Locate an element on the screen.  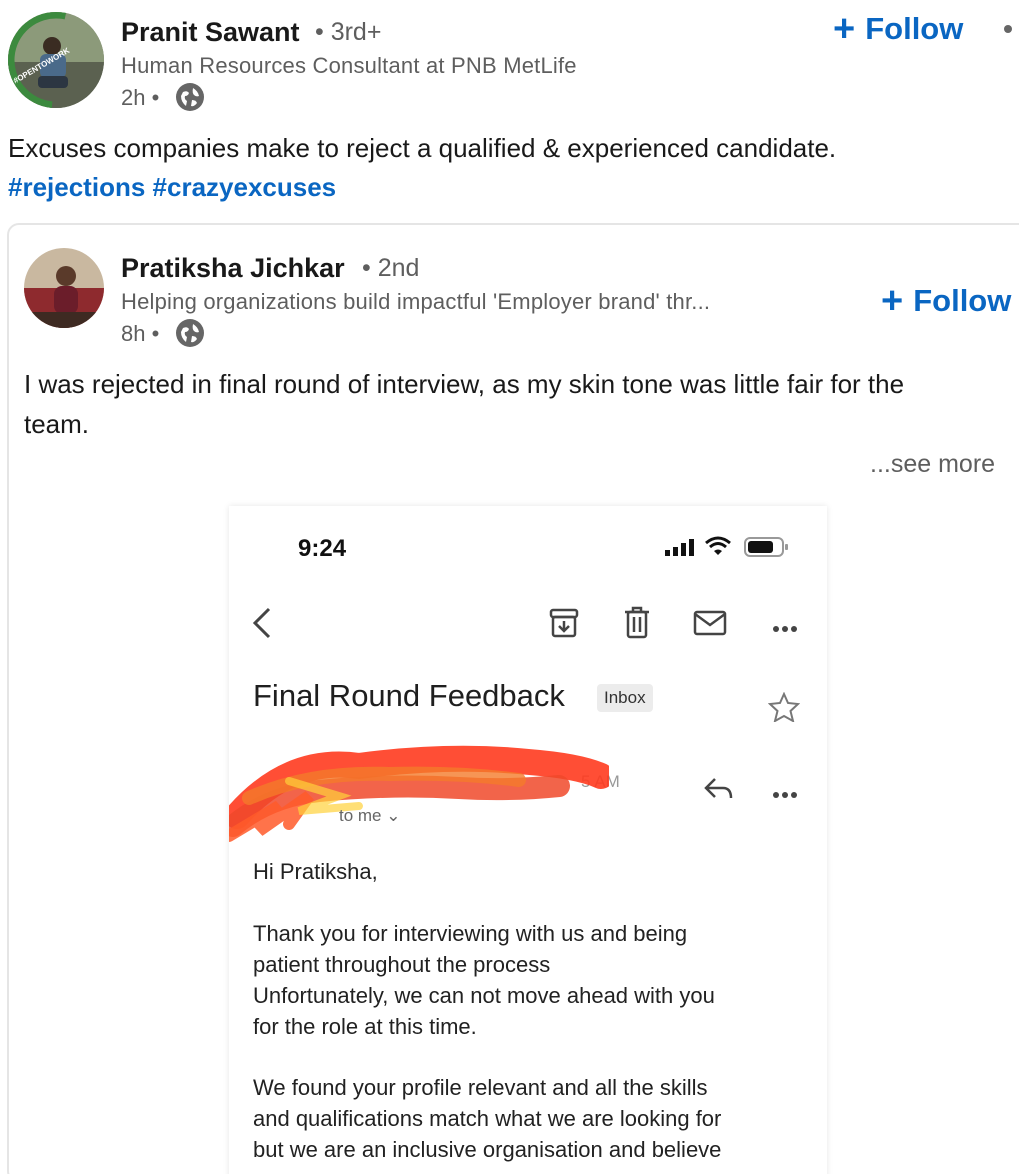
reshared-author-avatar is located at coordinates (64, 288).